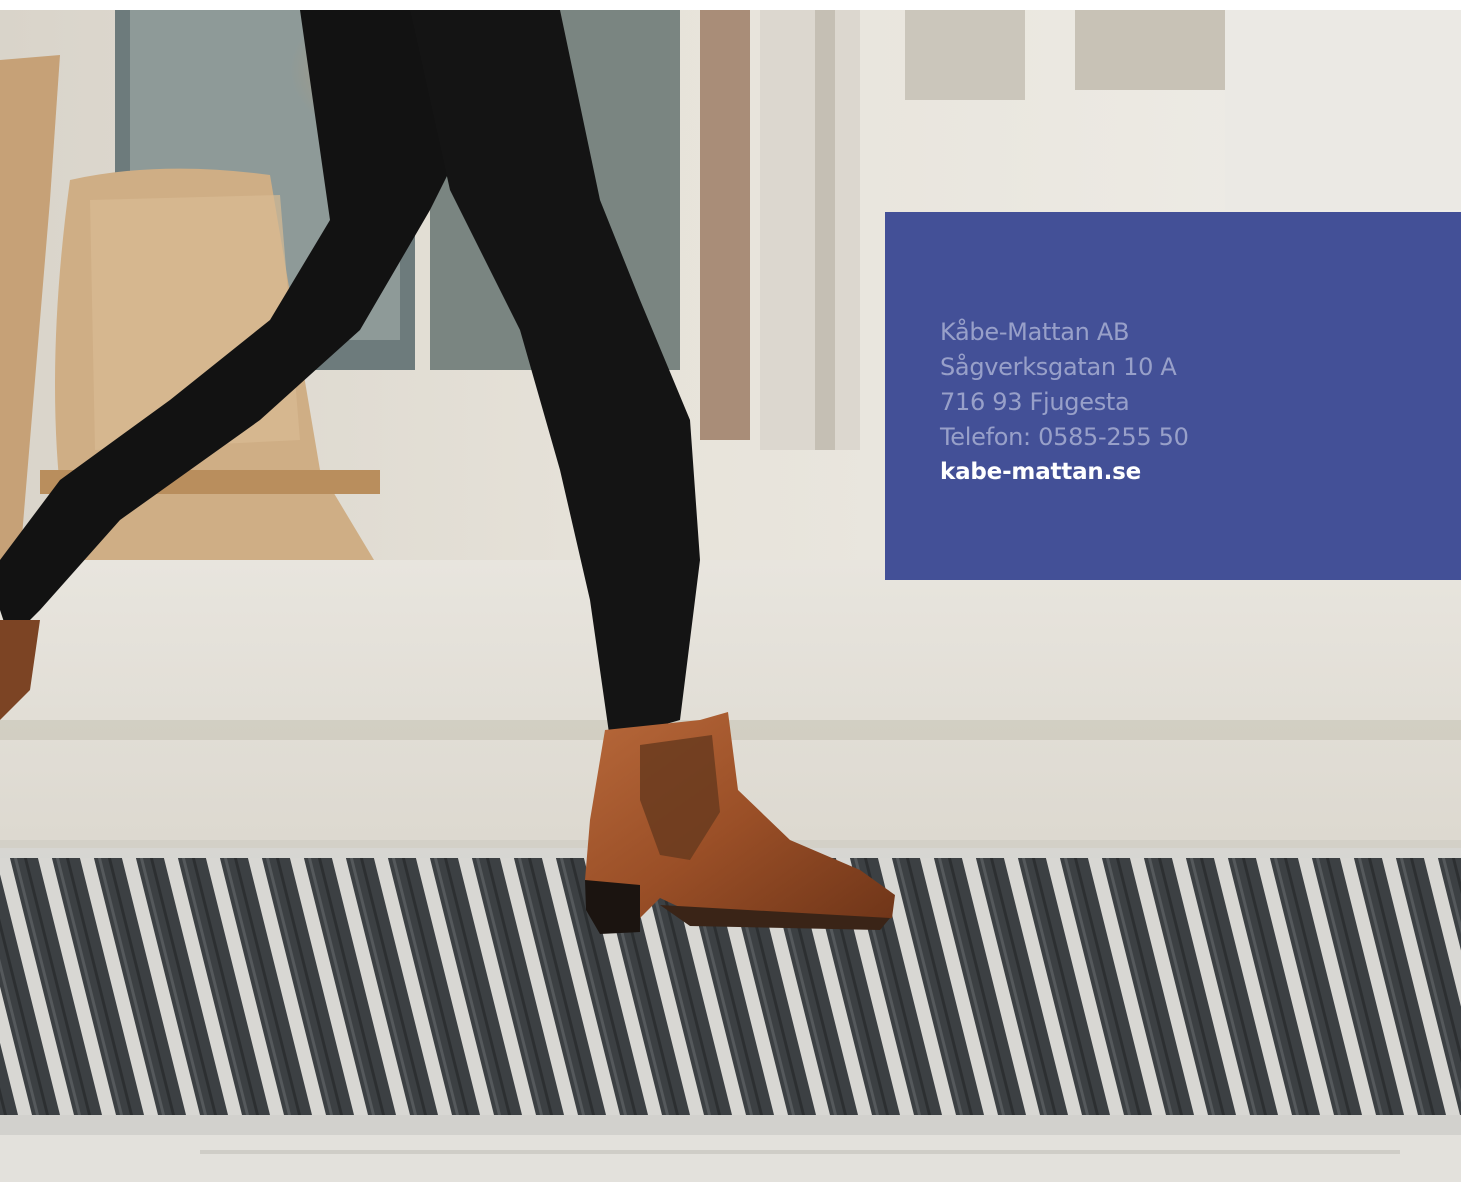 The height and width of the screenshot is (1182, 1461). Describe the element at coordinates (1035, 402) in the screenshot. I see `postal-address: 716 93 Fjugesta` at that location.